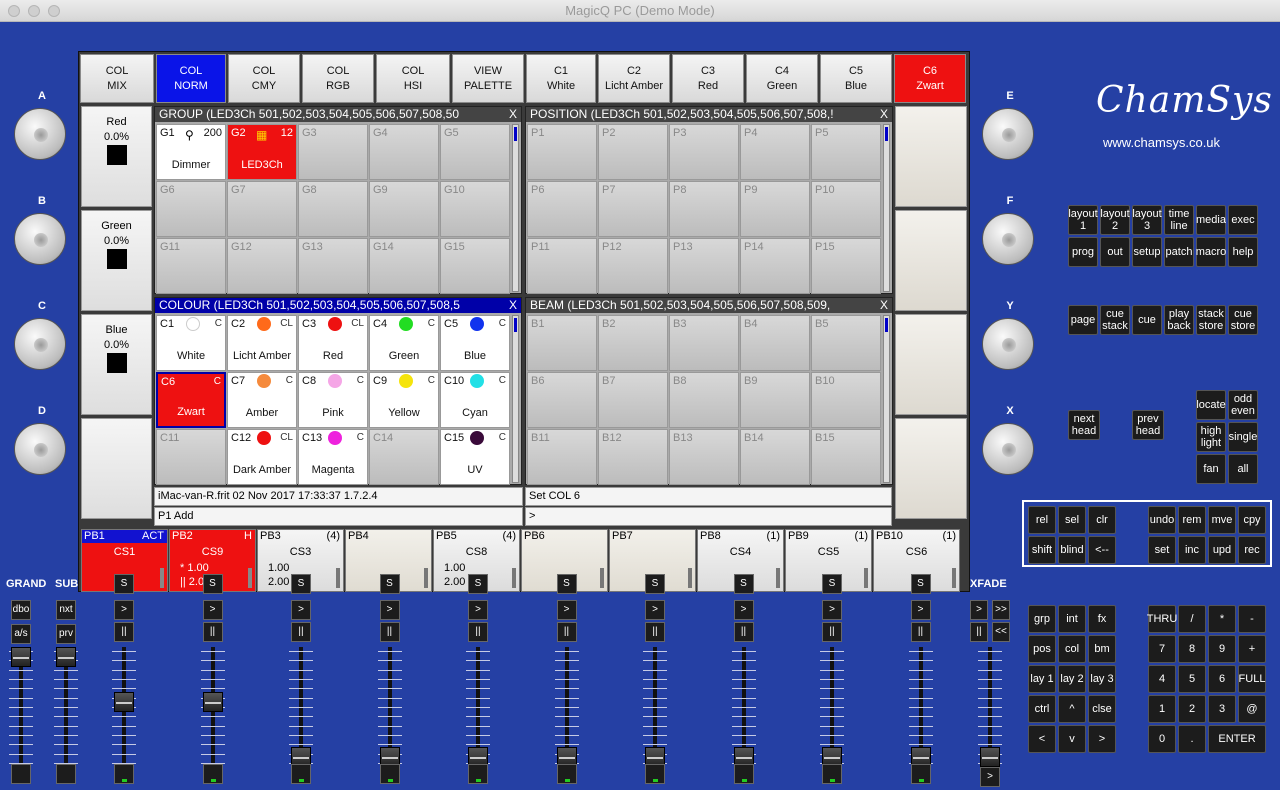  Describe the element at coordinates (1243, 220) in the screenshot. I see `key-exec: exec` at that location.